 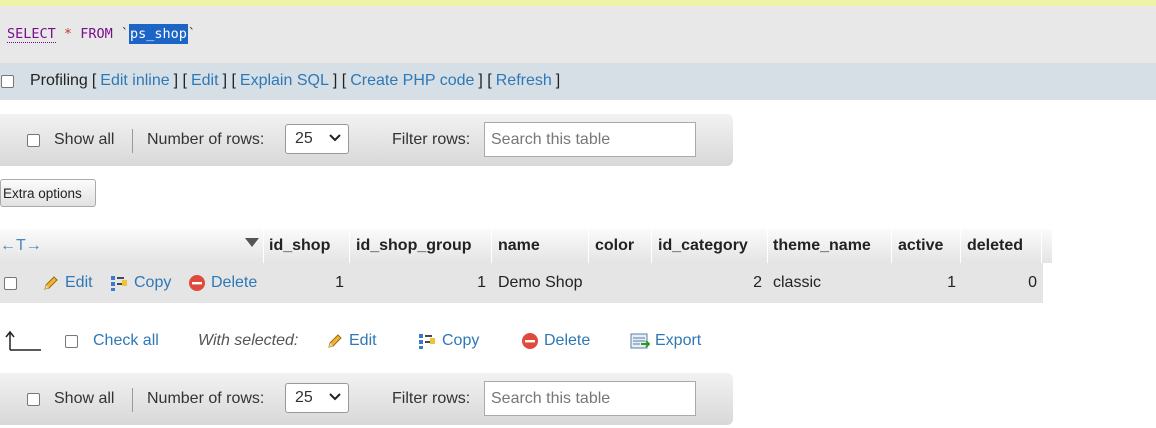 What do you see at coordinates (995, 246) in the screenshot?
I see `column-header-deleted: deleted` at bounding box center [995, 246].